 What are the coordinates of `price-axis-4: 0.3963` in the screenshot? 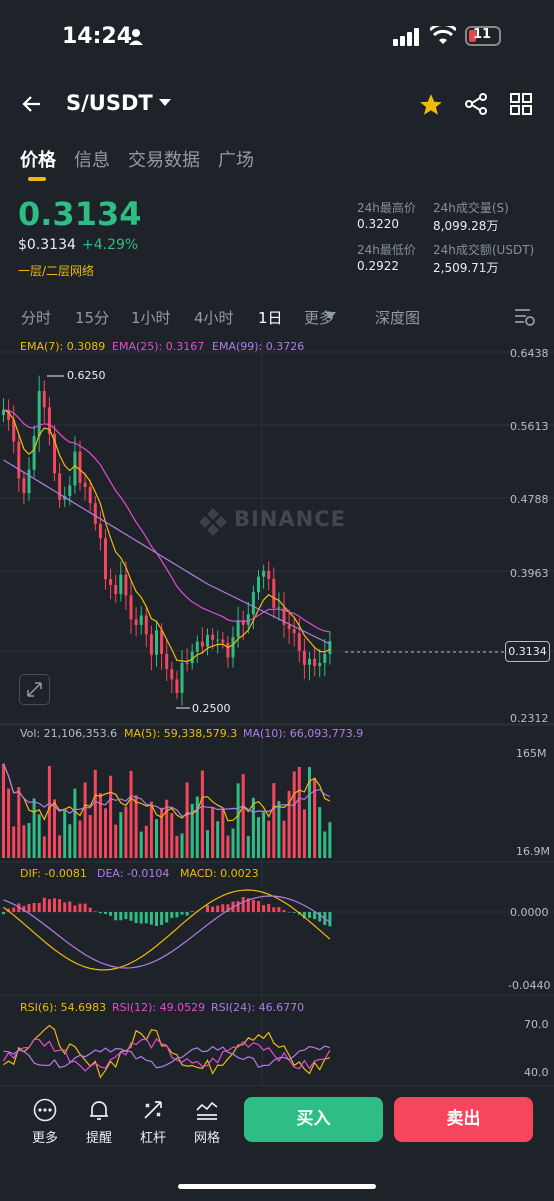 It's located at (529, 573).